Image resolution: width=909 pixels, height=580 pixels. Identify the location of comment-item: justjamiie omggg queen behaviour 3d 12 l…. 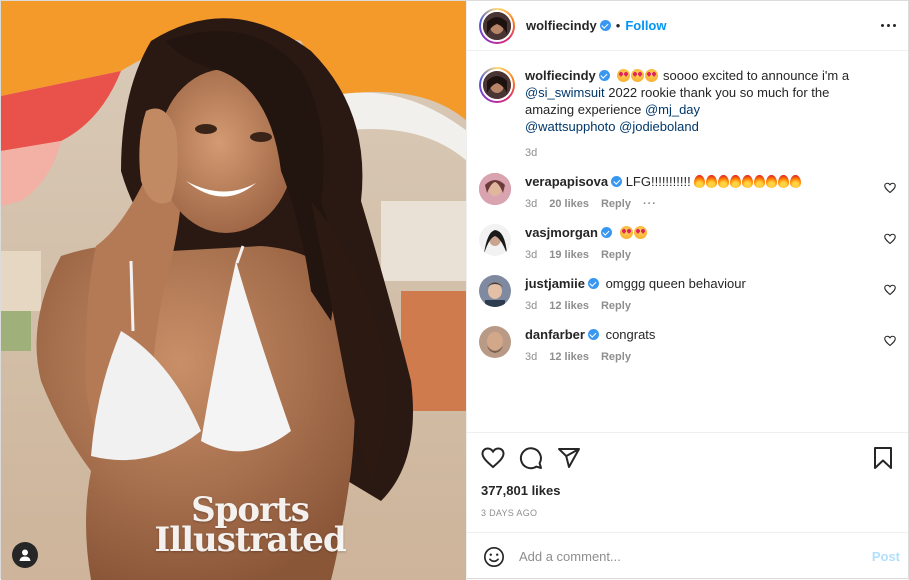
(687, 293).